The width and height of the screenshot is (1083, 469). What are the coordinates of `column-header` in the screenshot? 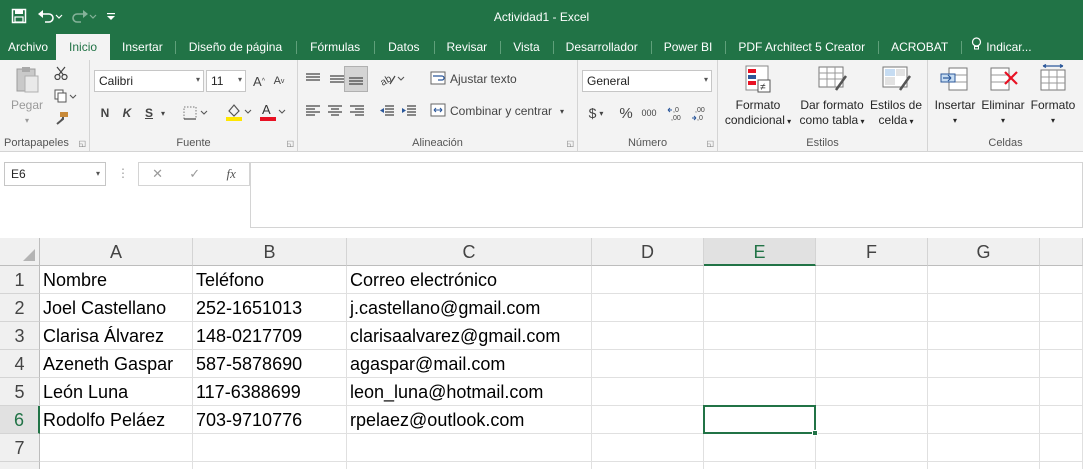 It's located at (1061, 252).